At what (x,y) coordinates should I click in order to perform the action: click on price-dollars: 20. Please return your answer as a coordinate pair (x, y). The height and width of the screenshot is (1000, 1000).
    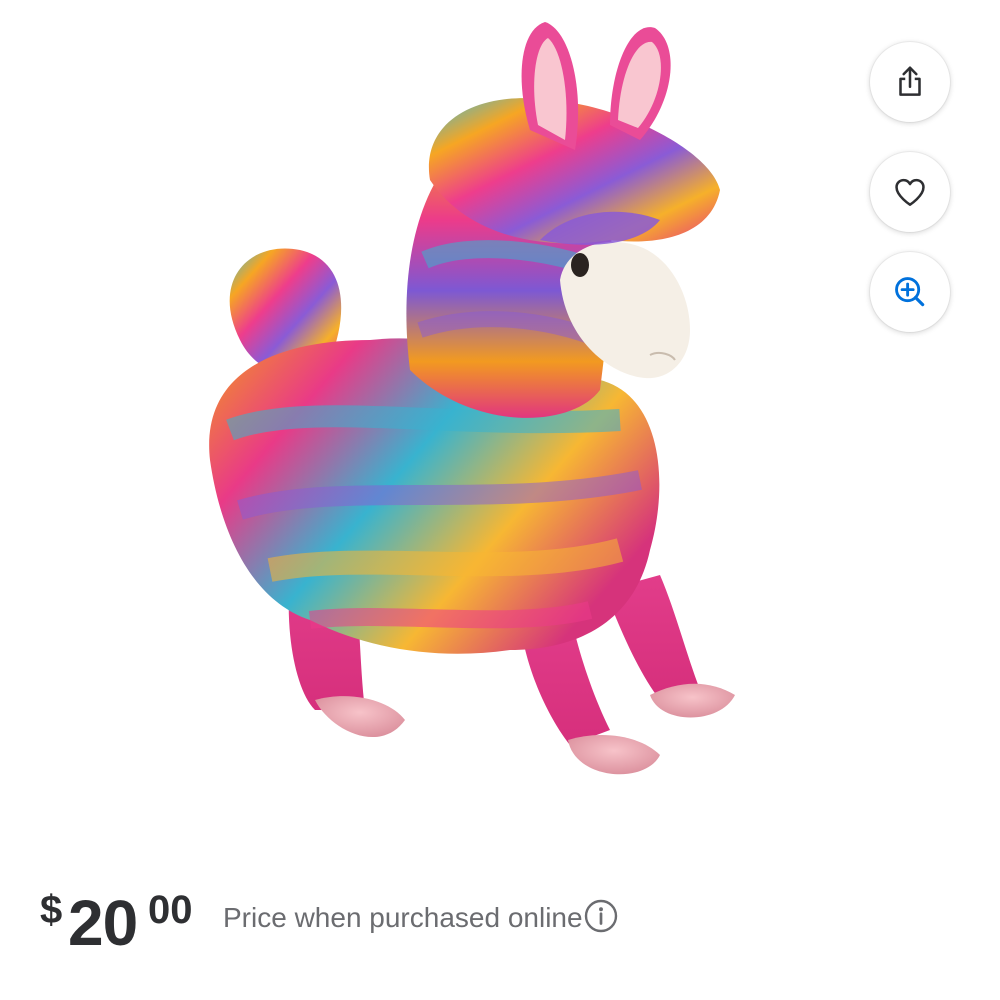
    Looking at the image, I should click on (103, 923).